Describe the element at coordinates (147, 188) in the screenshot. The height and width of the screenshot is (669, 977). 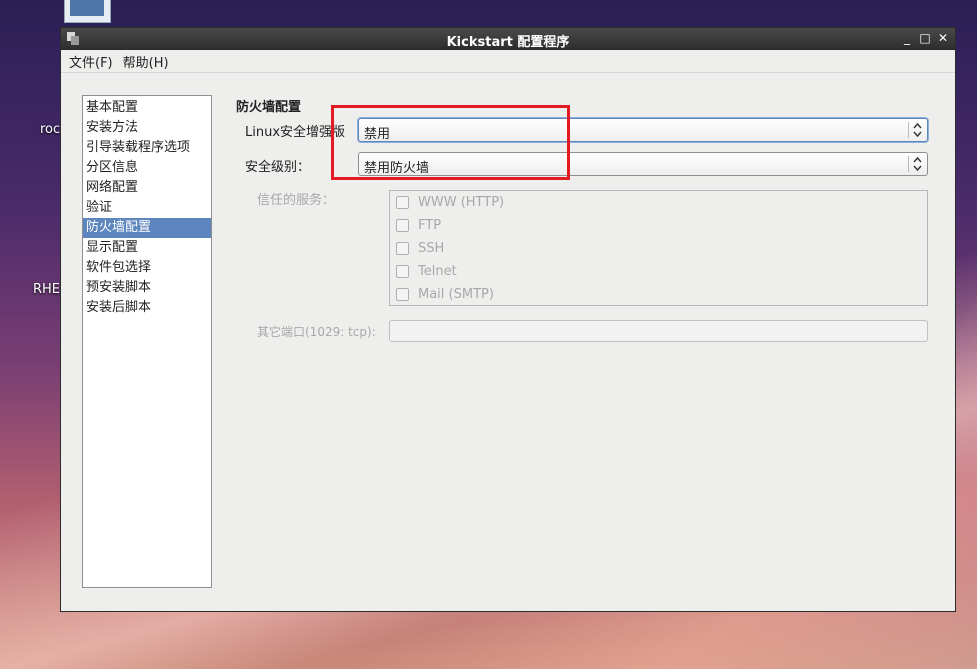
I see `nav-item-network-config: 网络配置` at that location.